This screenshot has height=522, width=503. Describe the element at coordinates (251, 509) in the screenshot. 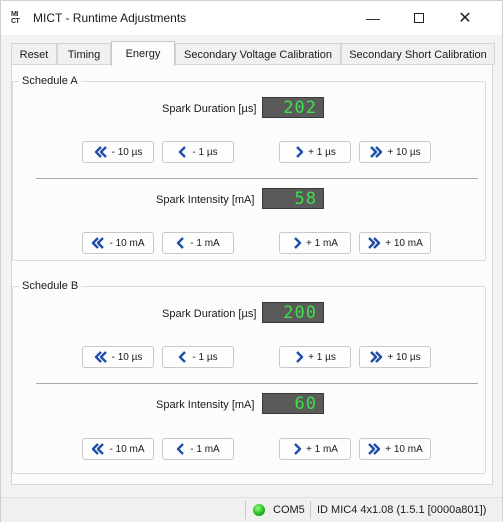

I see `status-bar: COM5 ID MIC4 4x1.08 (1.5.1 [0000a801])` at that location.